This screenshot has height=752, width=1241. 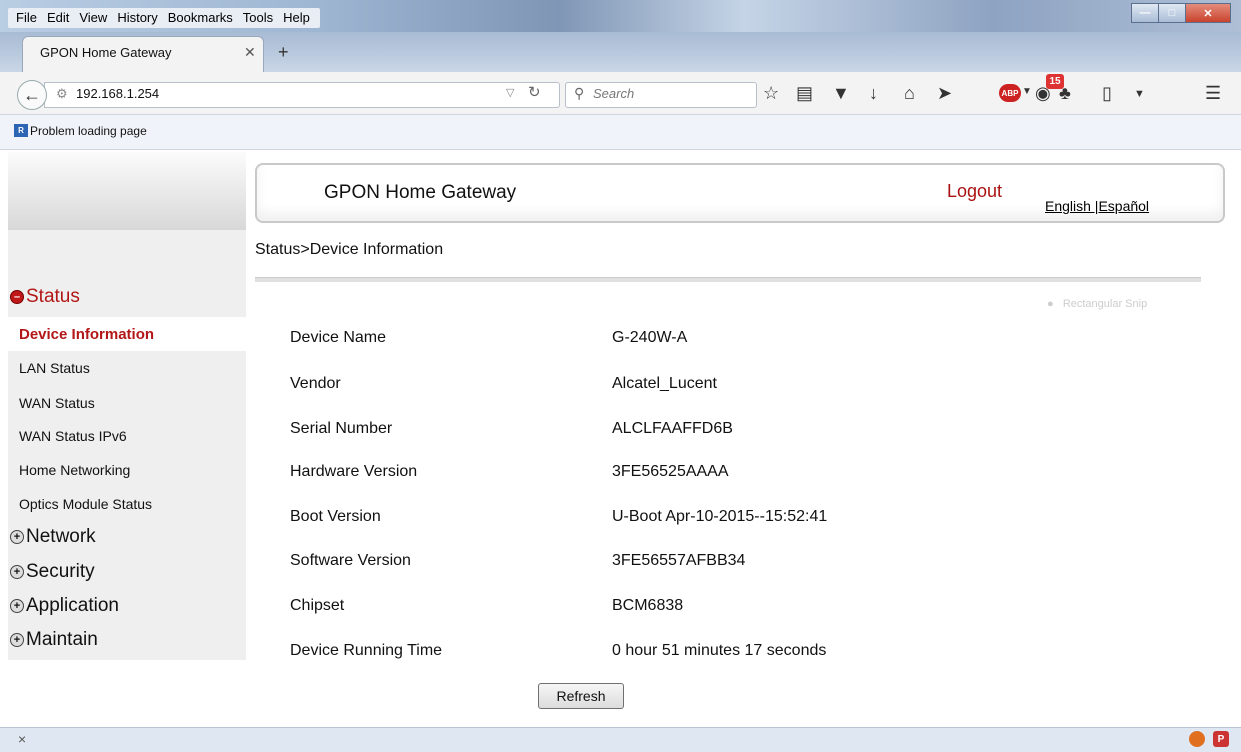 What do you see at coordinates (650, 337) in the screenshot?
I see `info-value-device-name: G-240W-A` at bounding box center [650, 337].